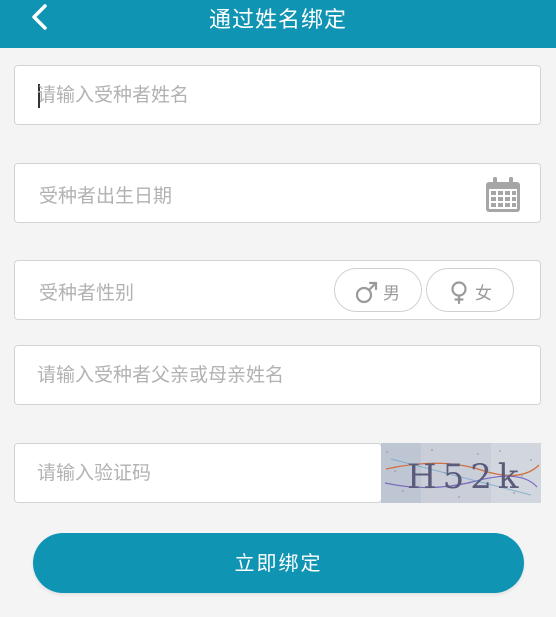  I want to click on gender-male-button: 男, so click(378, 290).